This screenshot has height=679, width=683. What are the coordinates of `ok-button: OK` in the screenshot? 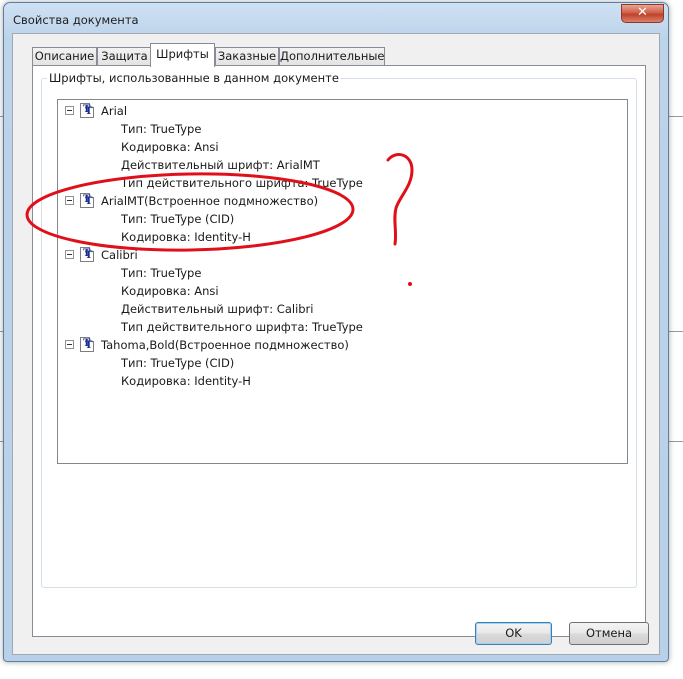 It's located at (513, 633).